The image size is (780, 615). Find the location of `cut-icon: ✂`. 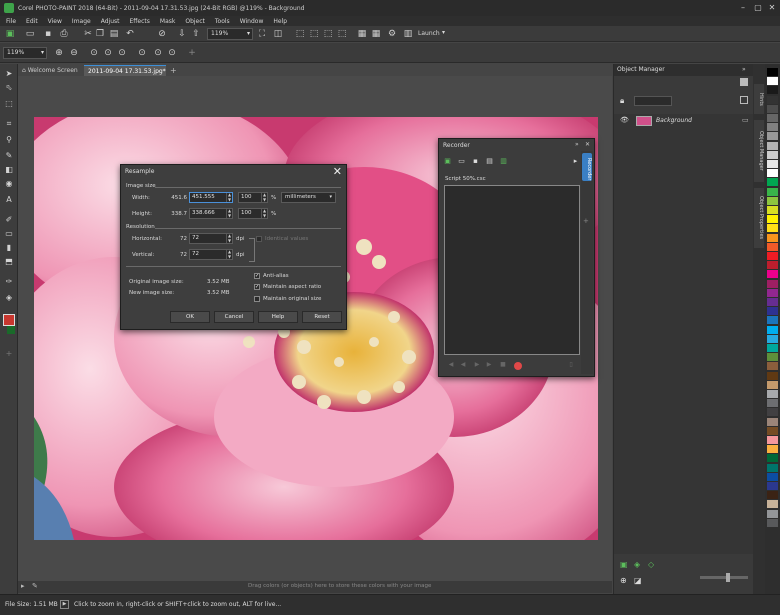

cut-icon: ✂ is located at coordinates (88, 34).